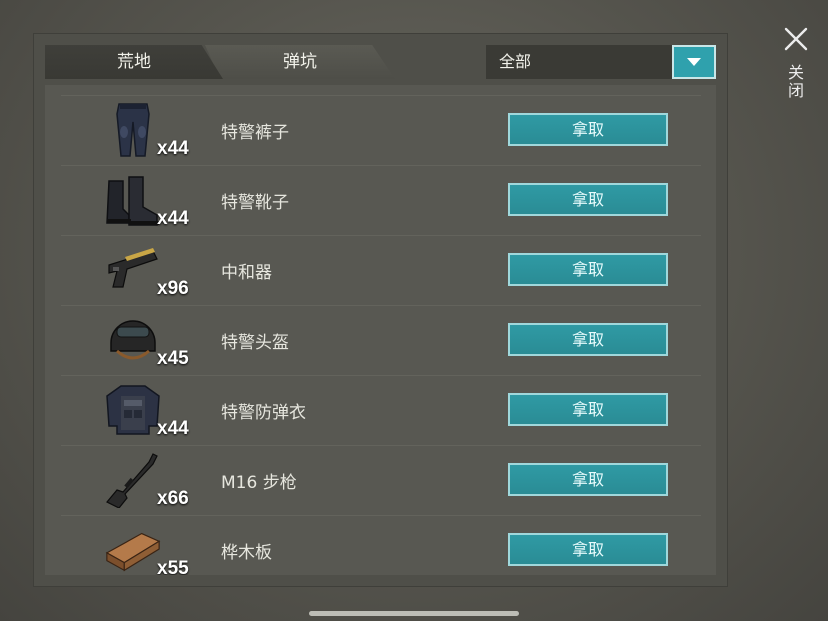  What do you see at coordinates (381, 131) in the screenshot?
I see `list-item: x44 特警裤子 拿取` at bounding box center [381, 131].